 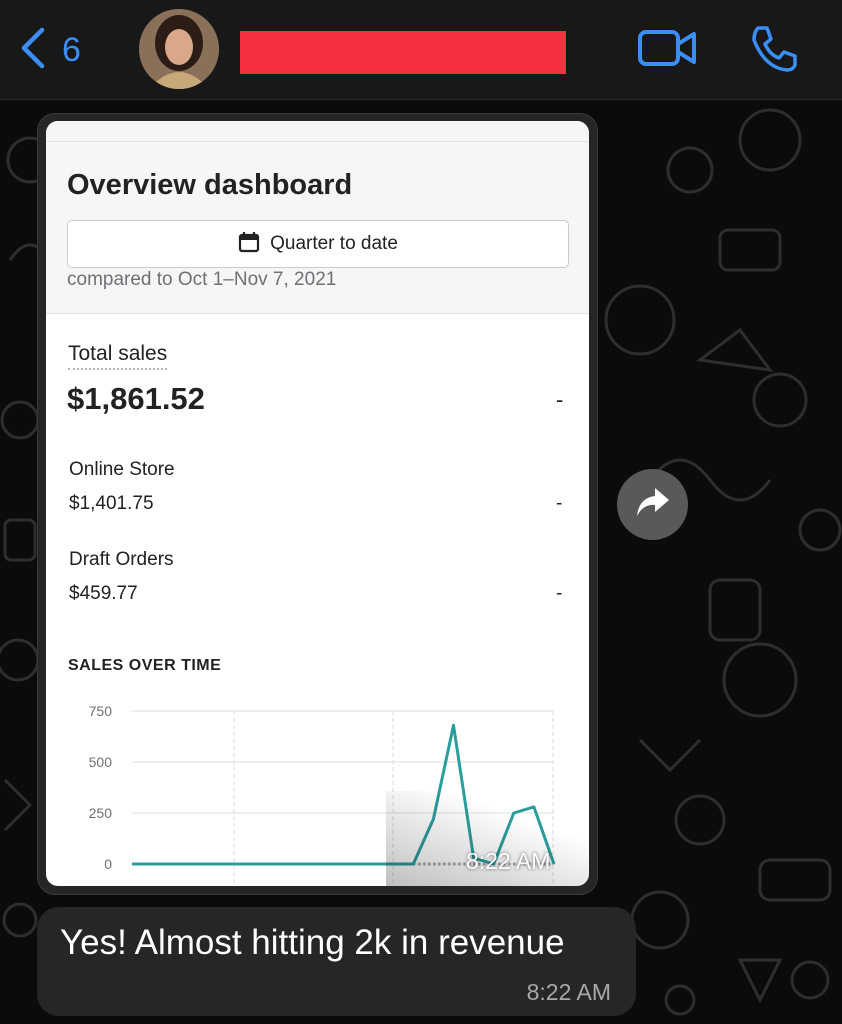 What do you see at coordinates (312, 942) in the screenshot?
I see `message-text: Yes! Almost hitting 2k in revenue` at bounding box center [312, 942].